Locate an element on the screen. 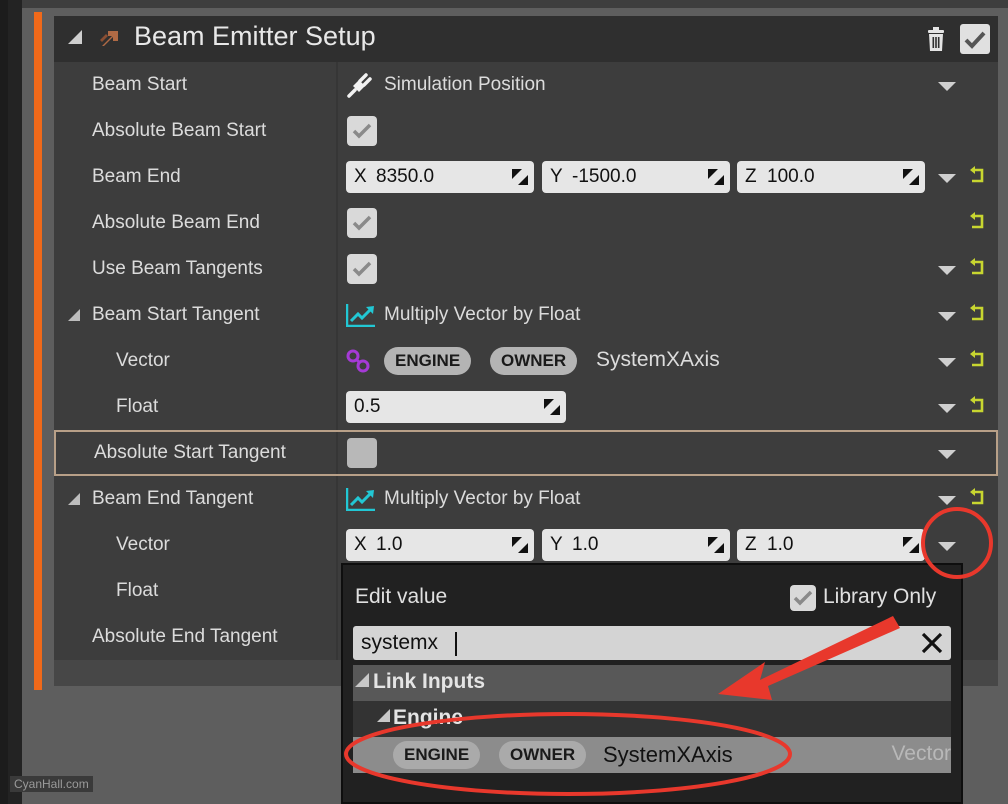  numeric-value: -1500.0 is located at coordinates (604, 176).